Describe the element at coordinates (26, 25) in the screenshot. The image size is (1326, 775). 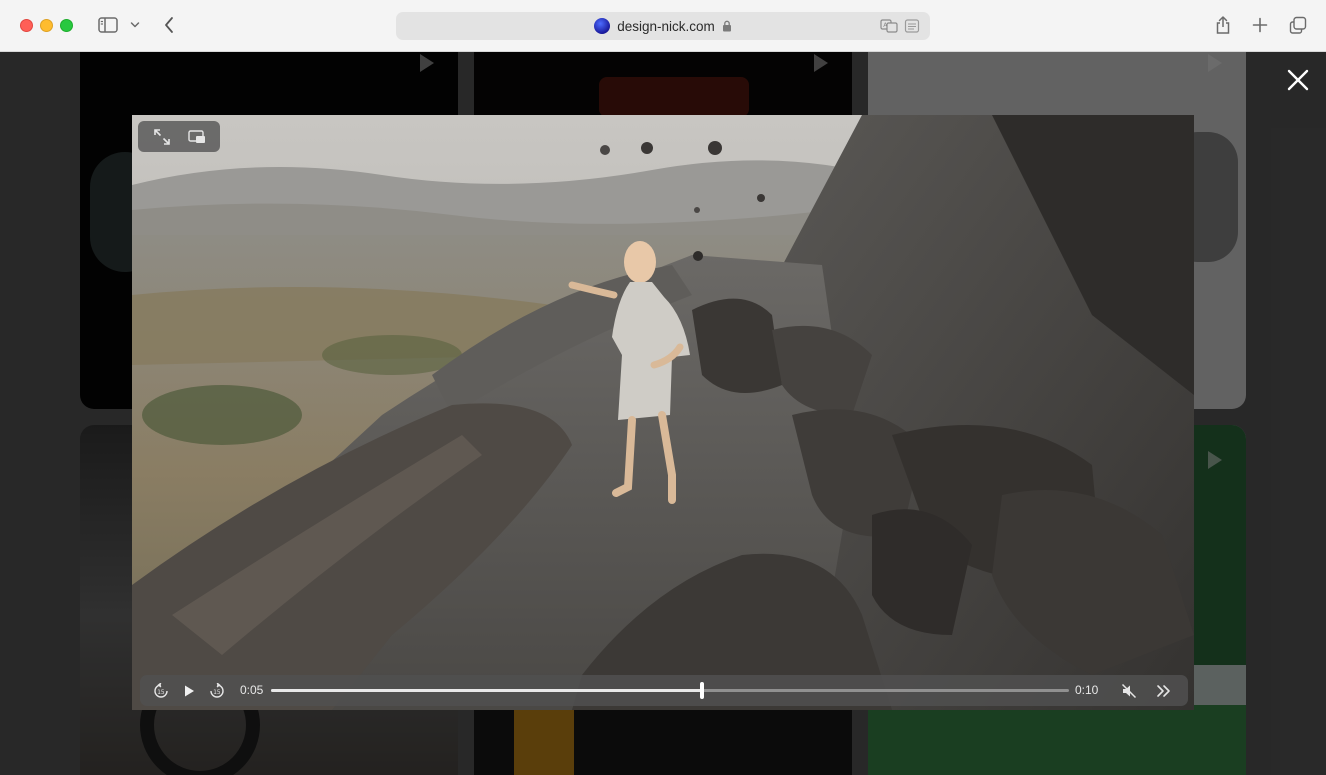
I see `window-close-button` at that location.